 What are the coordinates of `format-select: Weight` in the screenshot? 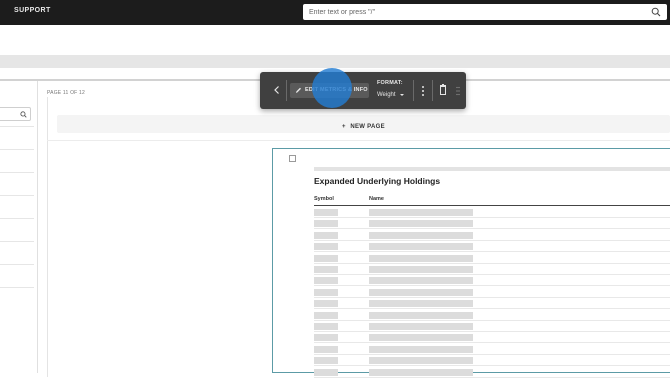 It's located at (386, 95).